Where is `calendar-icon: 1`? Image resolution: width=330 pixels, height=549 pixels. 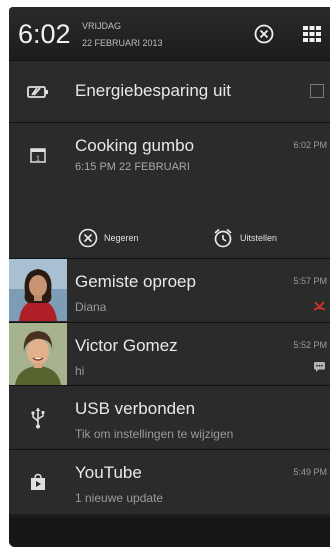
calendar-icon: 1 is located at coordinates (38, 155).